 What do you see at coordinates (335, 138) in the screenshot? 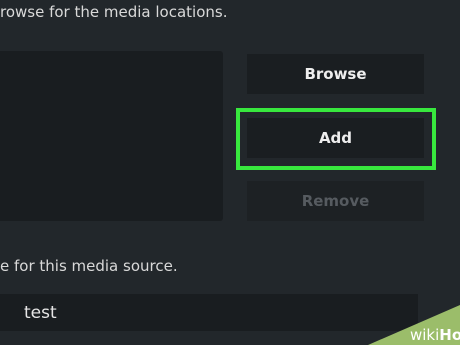
I see `add-button: Add` at bounding box center [335, 138].